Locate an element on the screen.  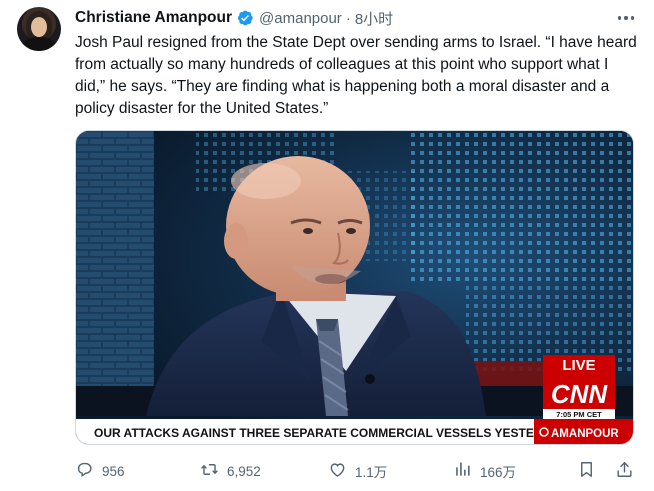
retweet-button: 6,952 is located at coordinates (230, 471).